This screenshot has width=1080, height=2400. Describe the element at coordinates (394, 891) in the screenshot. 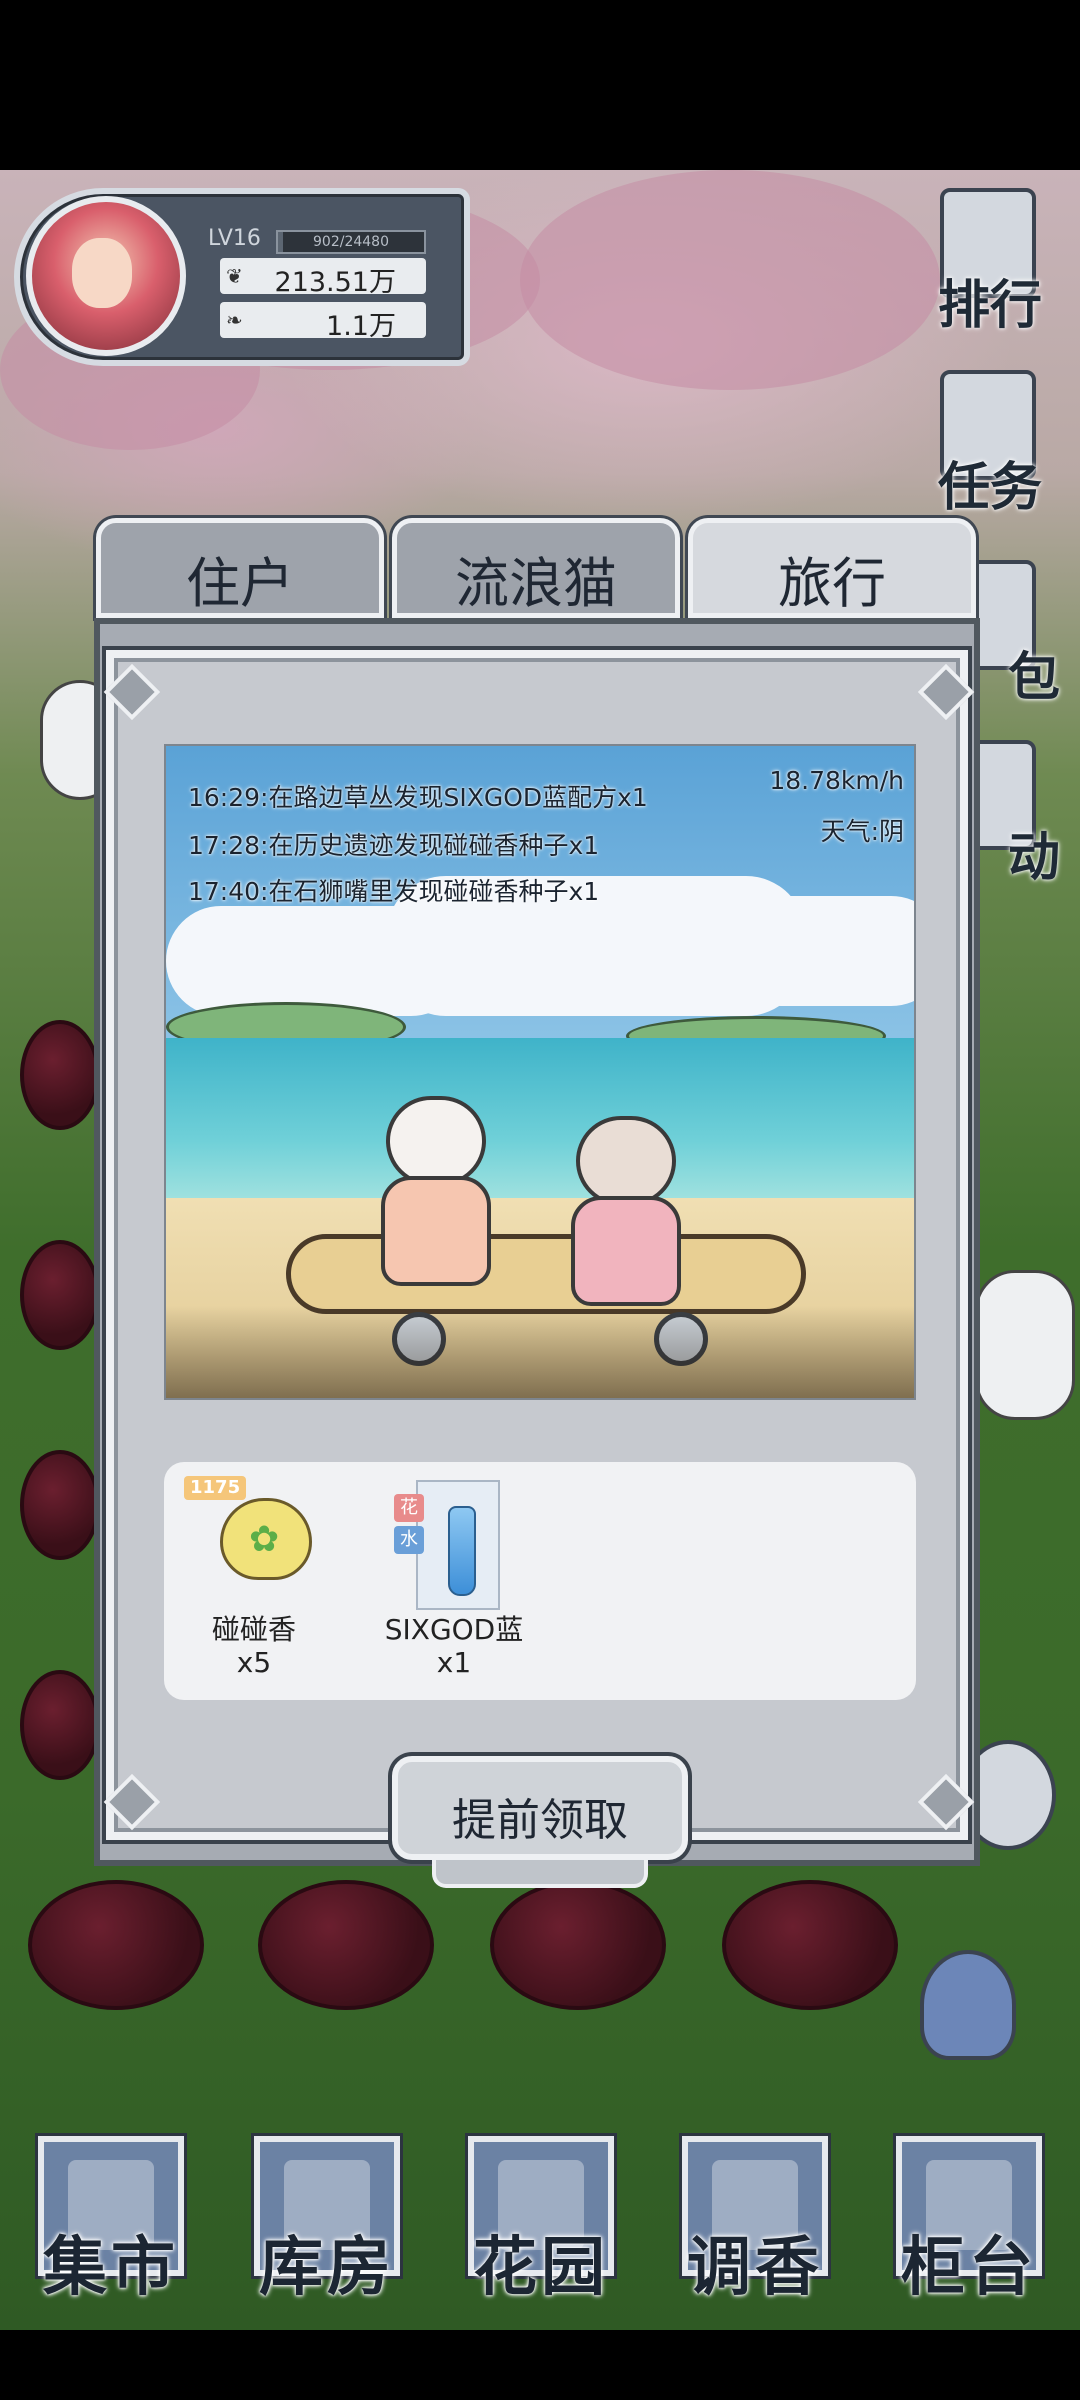

I see `travel-log-line-3: 17:40:在石狮嘴里发现碰碰香种子x1` at that location.